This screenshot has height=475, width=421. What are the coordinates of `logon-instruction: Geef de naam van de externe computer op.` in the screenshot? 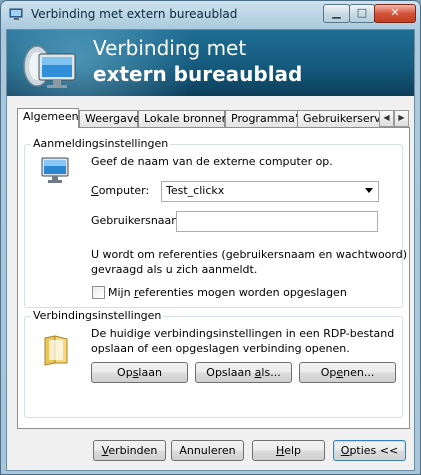 It's located at (212, 161).